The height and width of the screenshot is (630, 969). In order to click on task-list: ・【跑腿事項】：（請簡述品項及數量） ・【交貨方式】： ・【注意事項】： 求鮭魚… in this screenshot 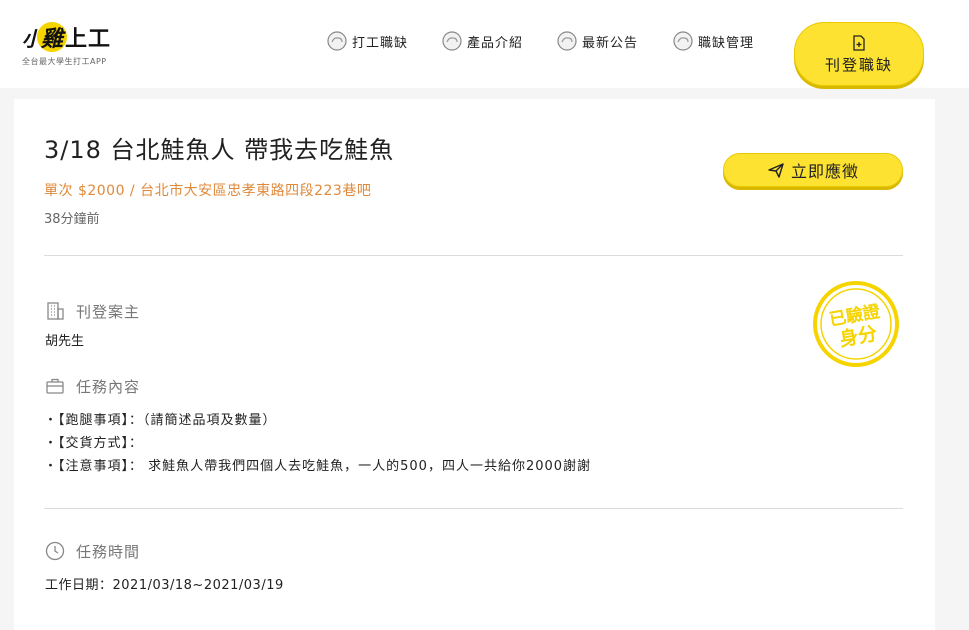, I will do `click(317, 443)`.